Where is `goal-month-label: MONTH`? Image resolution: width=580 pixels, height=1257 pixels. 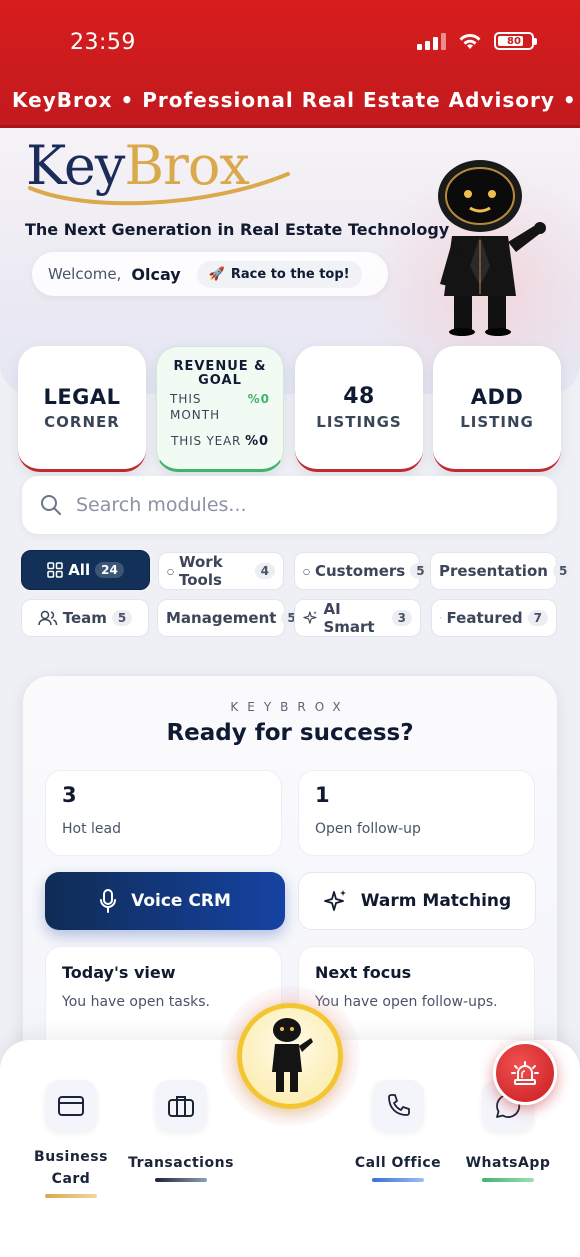 goal-month-label: MONTH is located at coordinates (195, 414).